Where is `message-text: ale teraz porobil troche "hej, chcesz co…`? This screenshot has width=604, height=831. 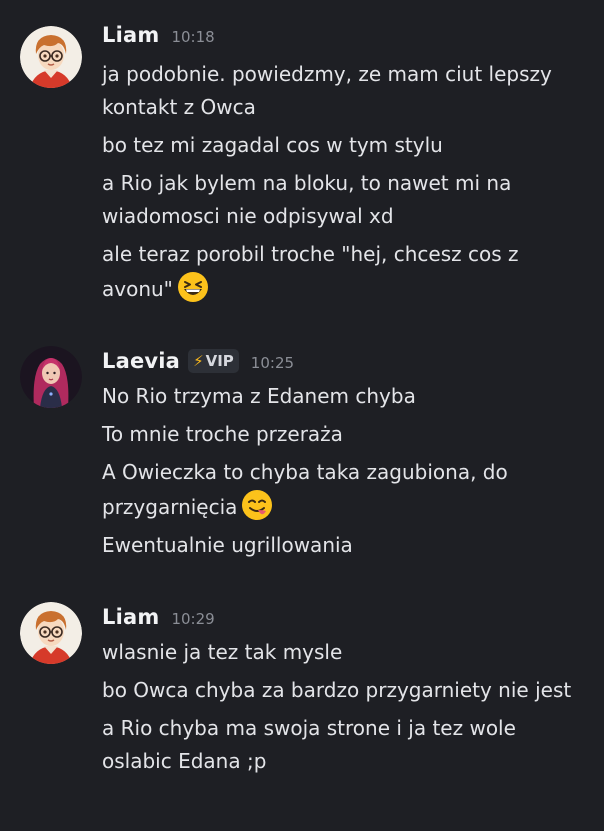
message-text: ale teraz porobil troche "hej, chcesz co… is located at coordinates (310, 271).